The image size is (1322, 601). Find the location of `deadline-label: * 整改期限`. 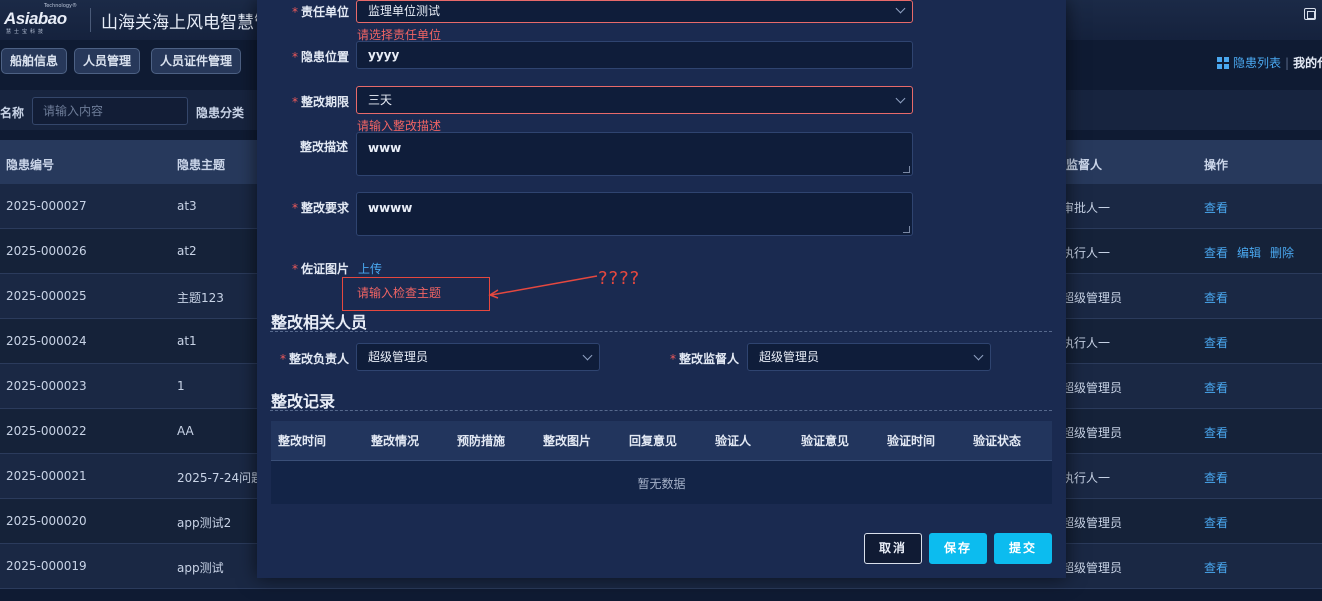

deadline-label: * 整改期限 is located at coordinates (321, 102).